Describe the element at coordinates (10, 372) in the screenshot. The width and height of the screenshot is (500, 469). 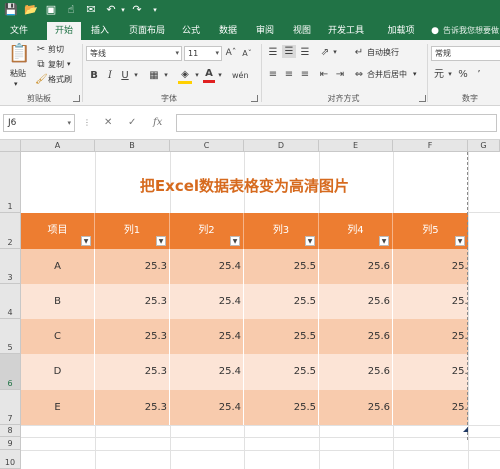
I see `row-header-6: 6` at that location.